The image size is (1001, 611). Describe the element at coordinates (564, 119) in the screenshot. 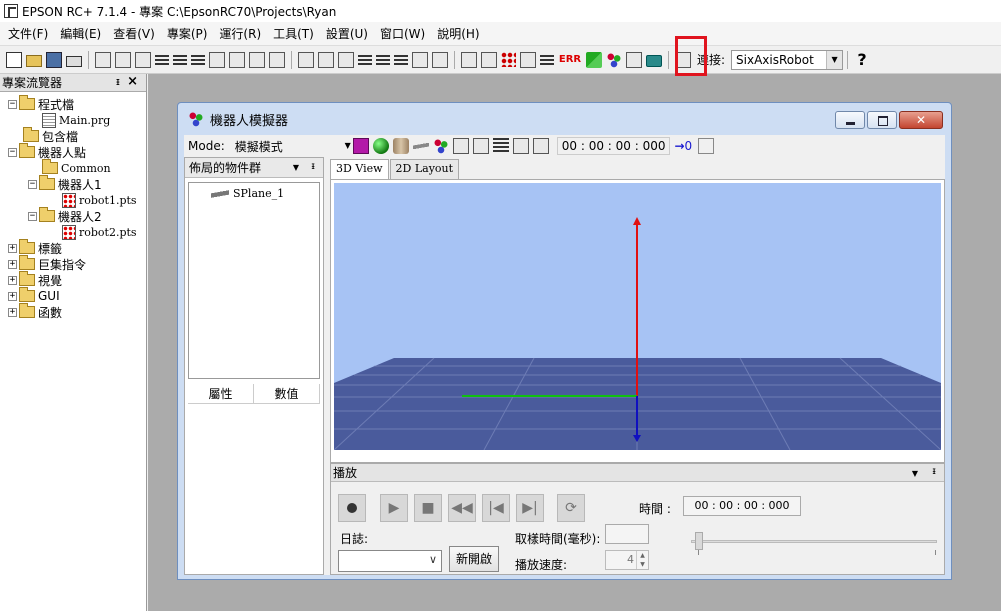

I see `simulator-titlebar: 機器人模擬器 ✕` at that location.